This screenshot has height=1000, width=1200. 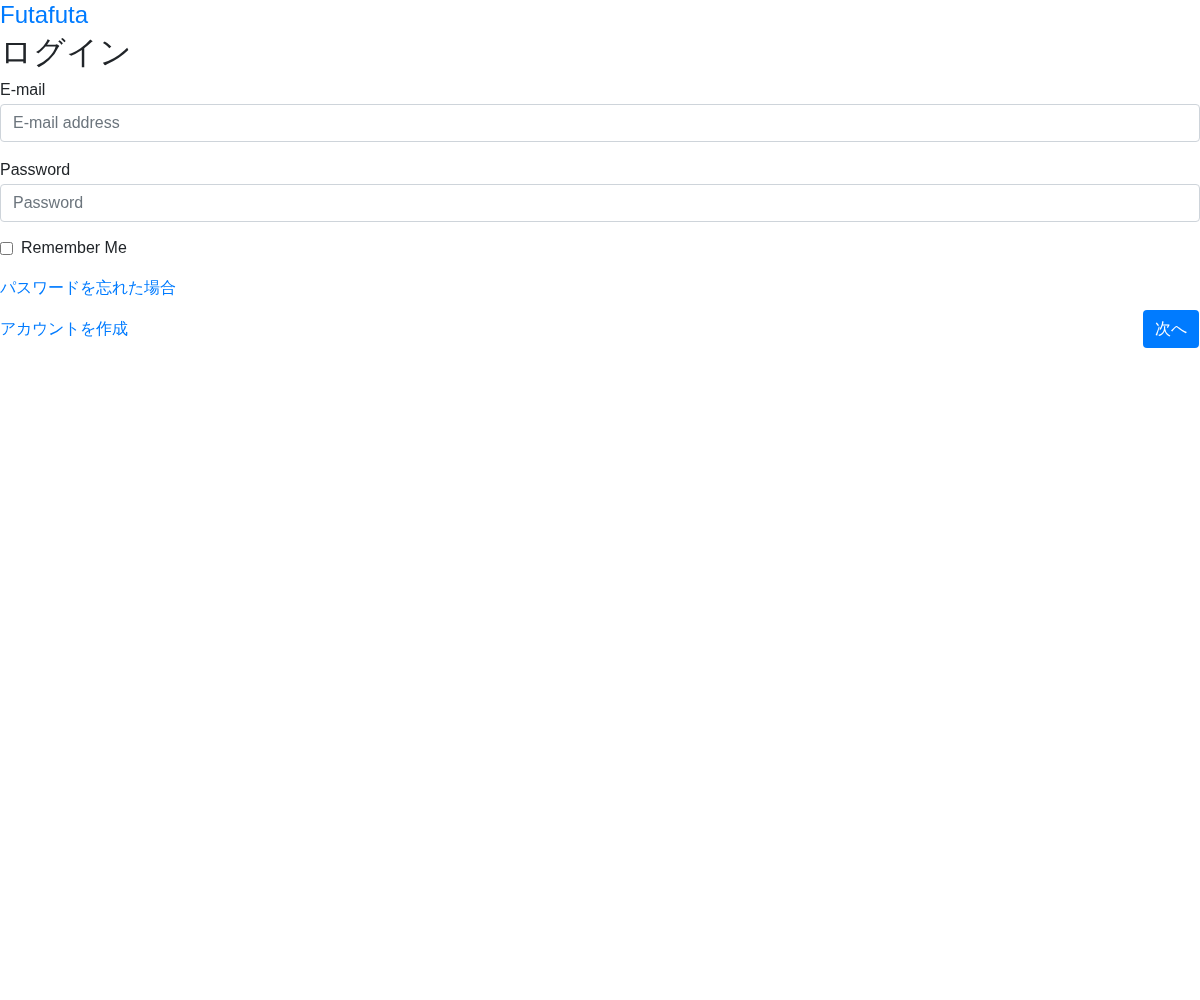 I want to click on next-button: 次へ, so click(x=1171, y=329).